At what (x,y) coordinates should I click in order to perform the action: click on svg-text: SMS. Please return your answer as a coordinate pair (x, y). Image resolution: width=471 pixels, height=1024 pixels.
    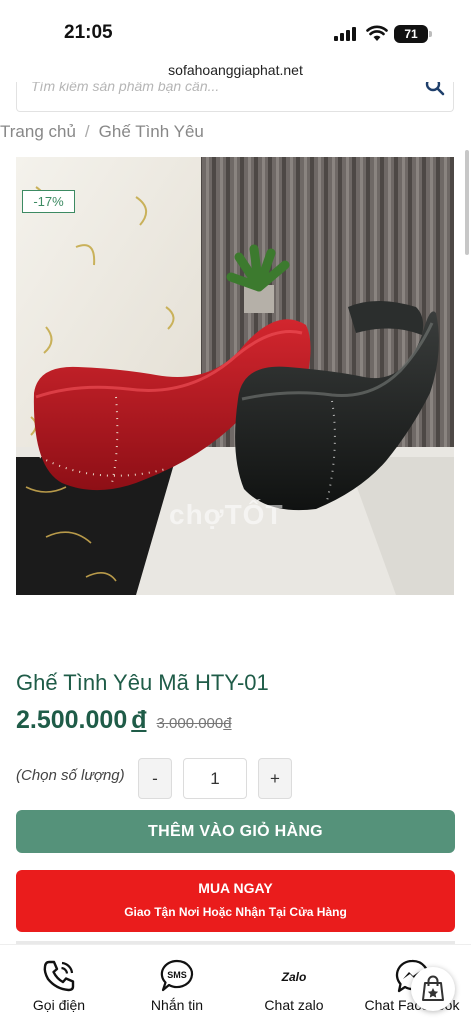
    Looking at the image, I should click on (177, 975).